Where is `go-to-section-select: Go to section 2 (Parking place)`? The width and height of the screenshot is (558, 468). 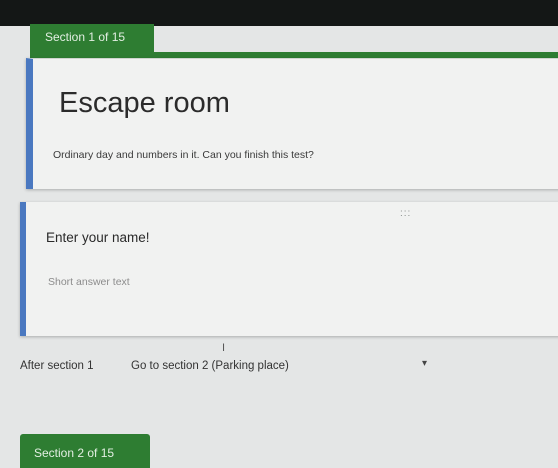
go-to-section-select: Go to section 2 (Parking place) is located at coordinates (210, 366).